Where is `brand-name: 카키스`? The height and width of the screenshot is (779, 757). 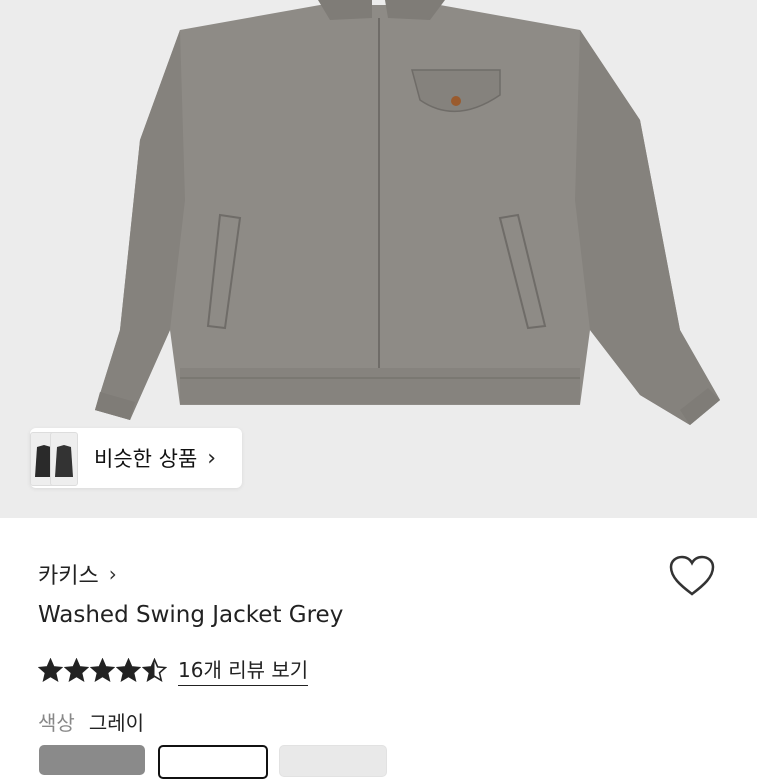
brand-name: 카키스 is located at coordinates (68, 576).